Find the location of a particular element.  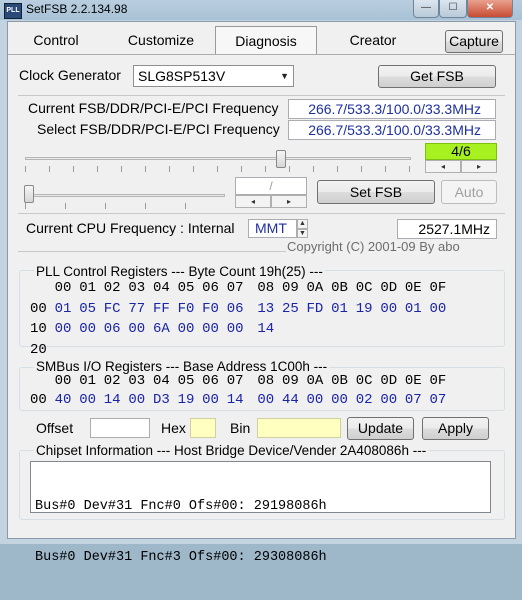

smbus-column-label: 06 is located at coordinates (210, 381).